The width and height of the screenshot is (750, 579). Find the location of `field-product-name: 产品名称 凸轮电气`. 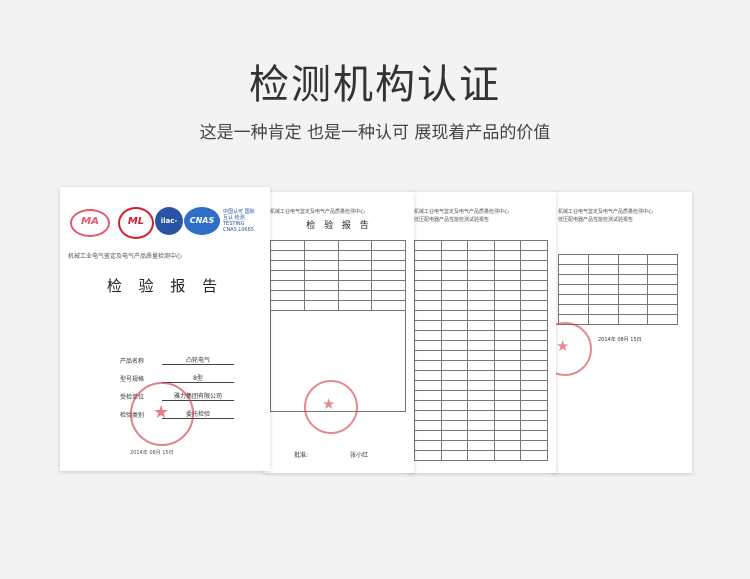

field-product-name: 产品名称 凸轮电气 is located at coordinates (177, 360).